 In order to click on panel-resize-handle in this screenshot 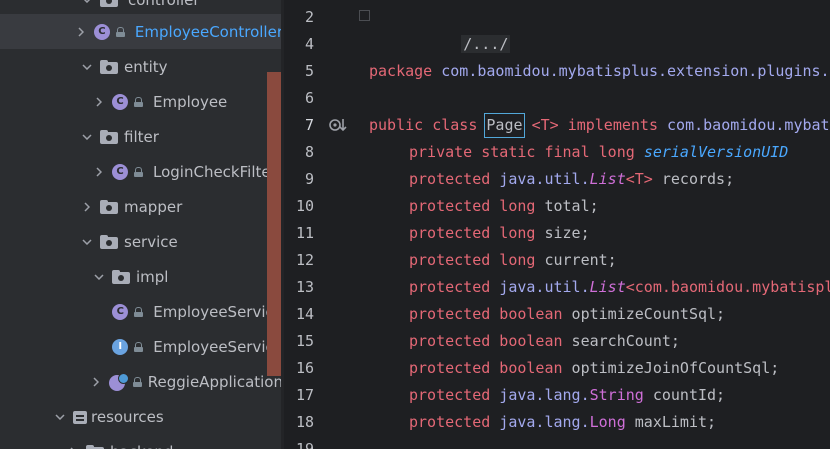, I will do `click(274, 224)`.